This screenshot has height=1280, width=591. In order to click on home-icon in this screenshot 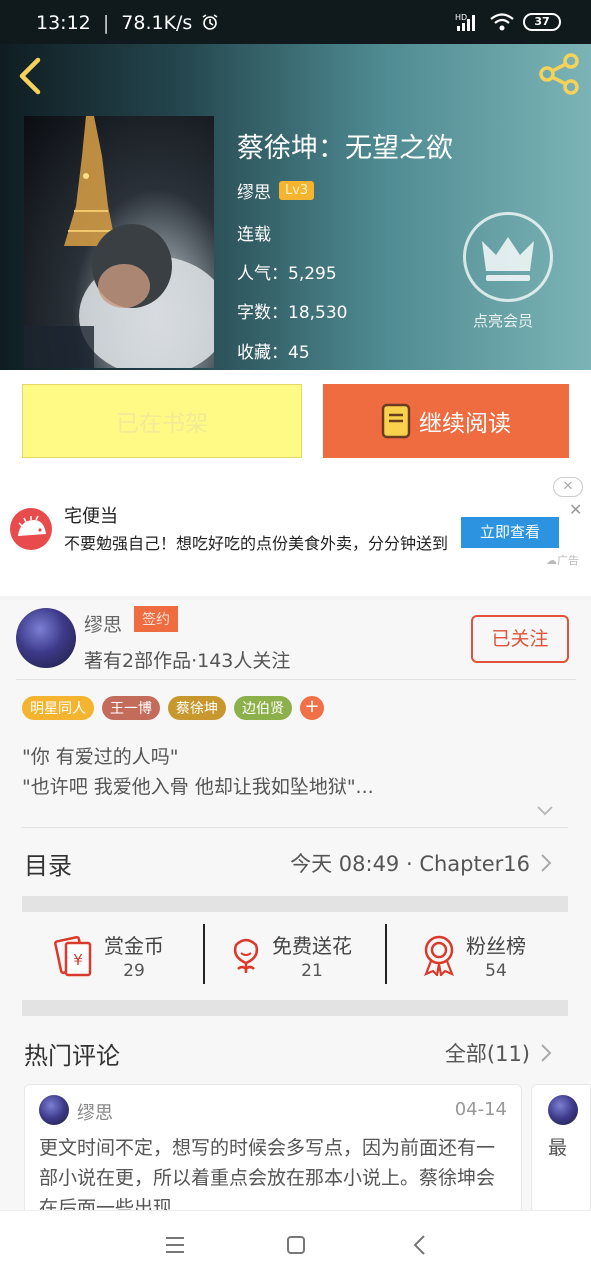, I will do `click(296, 1245)`.